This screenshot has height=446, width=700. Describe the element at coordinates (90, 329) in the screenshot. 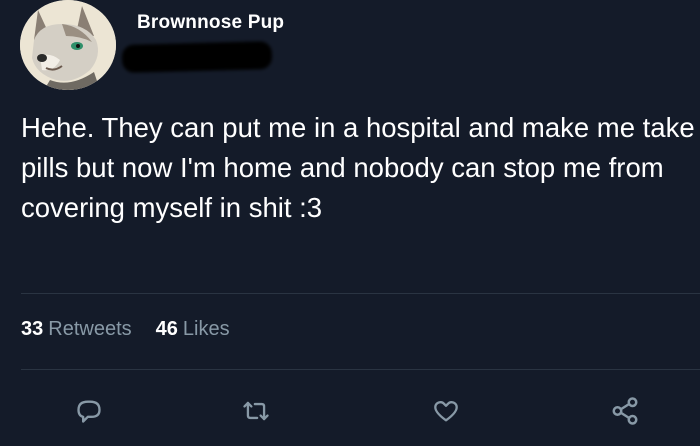

I see `retweets-label: Retweets` at that location.